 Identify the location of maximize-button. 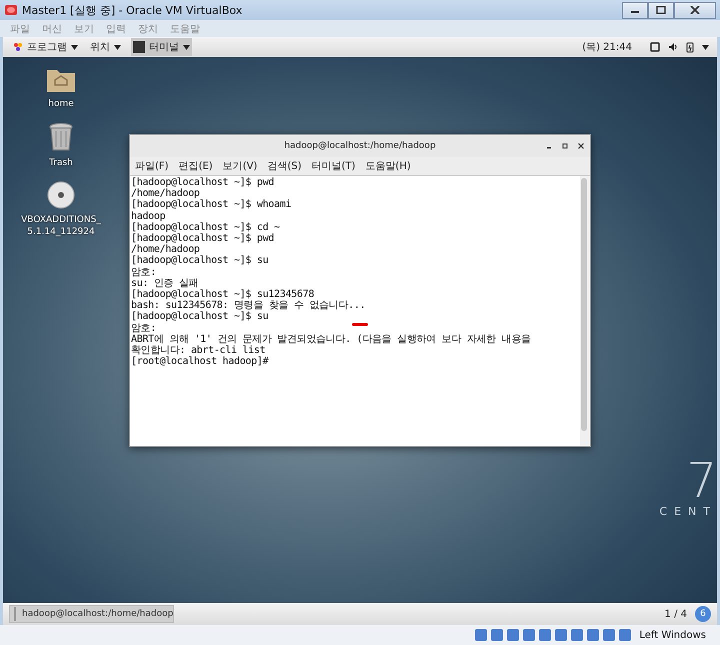
(661, 10).